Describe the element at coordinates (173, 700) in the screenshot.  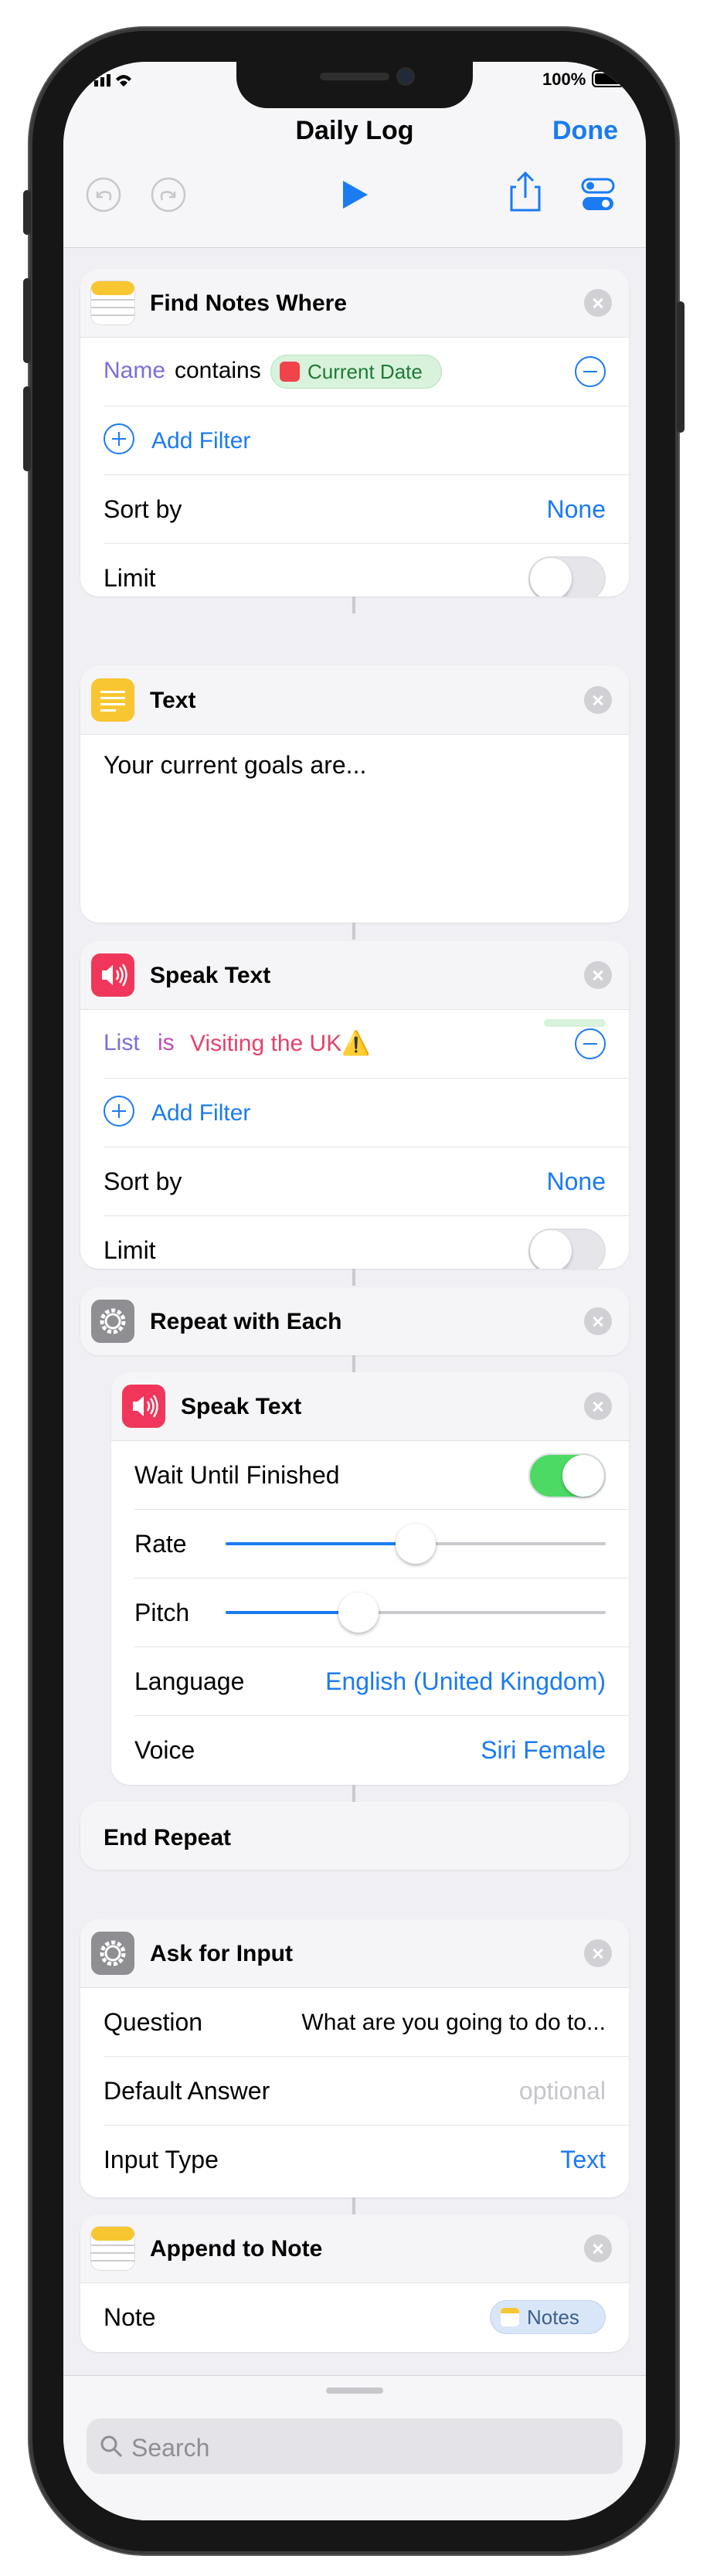
I see `action-title: Text` at that location.